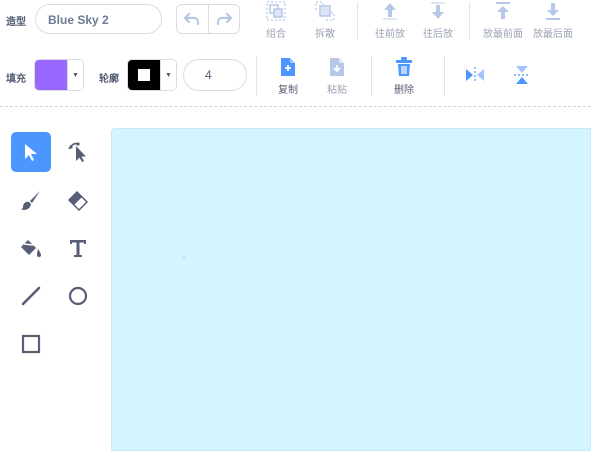 Image resolution: width=591 pixels, height=451 pixels. What do you see at coordinates (438, 11) in the screenshot?
I see `move-backward-icon` at bounding box center [438, 11].